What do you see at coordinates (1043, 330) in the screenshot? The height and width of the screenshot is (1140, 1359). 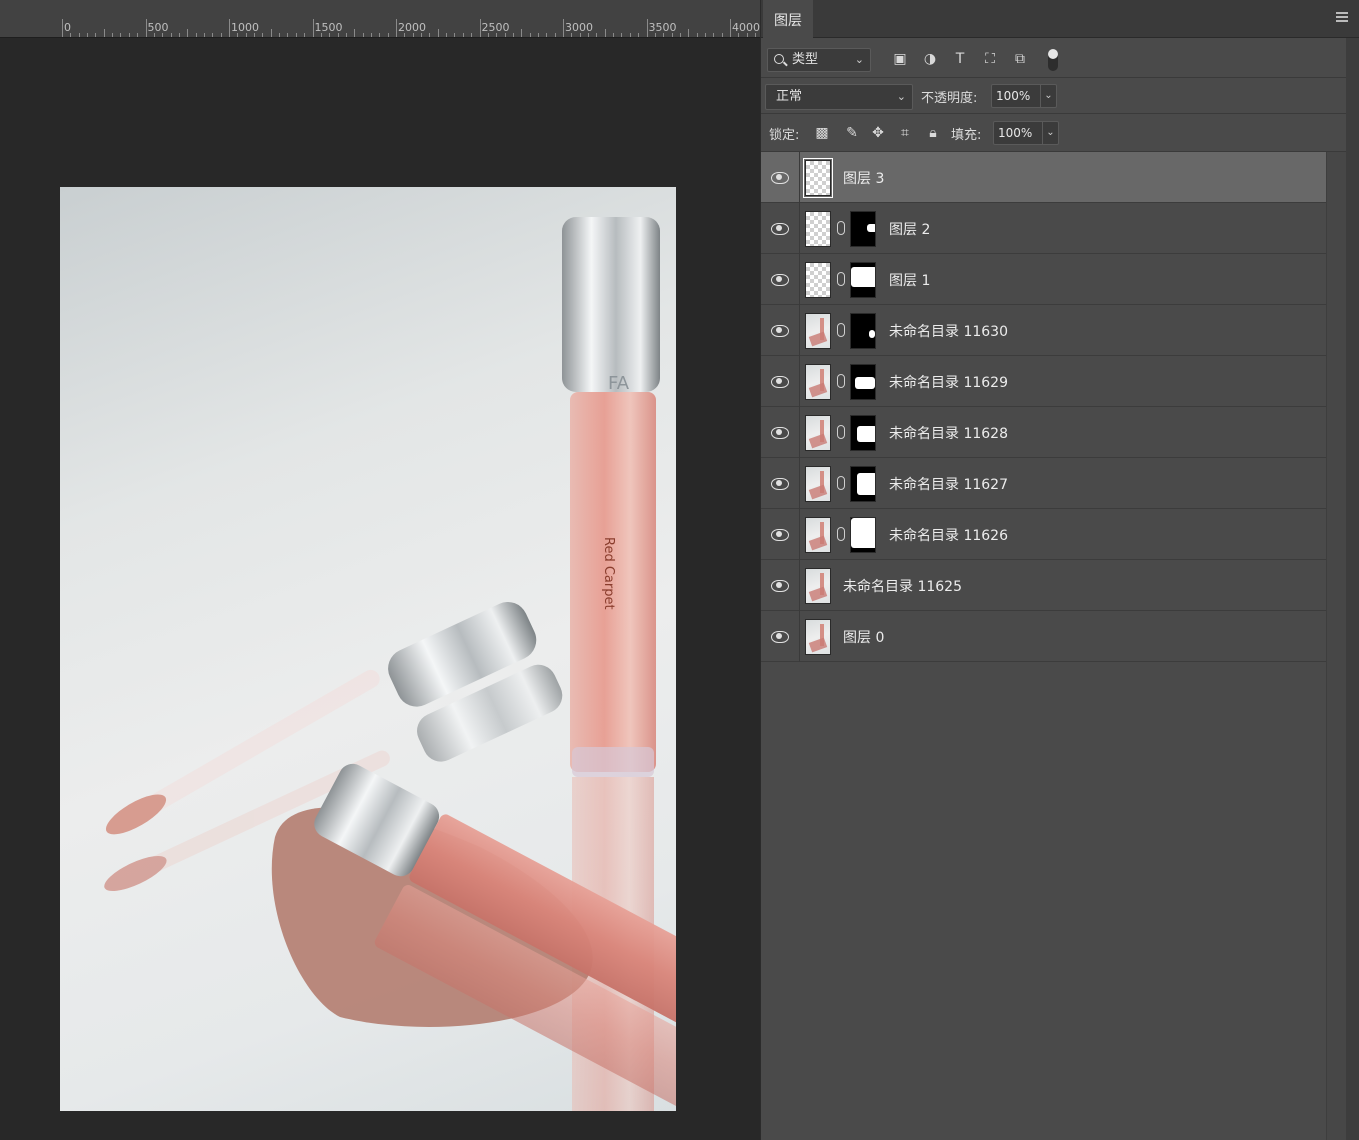 I see `layer-row: 未命名目录 11630` at bounding box center [1043, 330].